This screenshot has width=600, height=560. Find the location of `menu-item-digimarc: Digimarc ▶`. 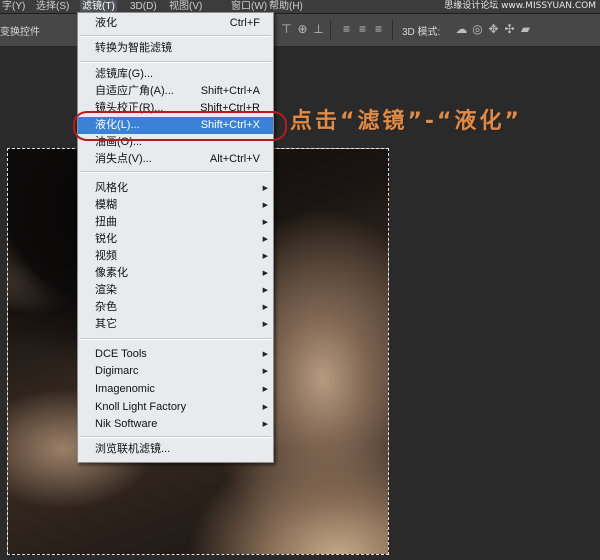

menu-item-digimarc: Digimarc ▶ is located at coordinates (175, 371).